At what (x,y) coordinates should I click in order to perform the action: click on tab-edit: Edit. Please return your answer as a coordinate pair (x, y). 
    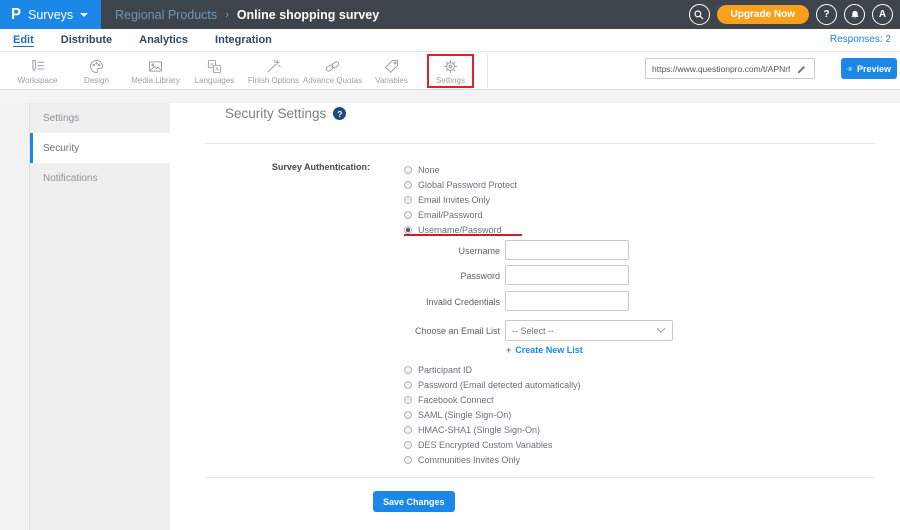
    Looking at the image, I should click on (23, 40).